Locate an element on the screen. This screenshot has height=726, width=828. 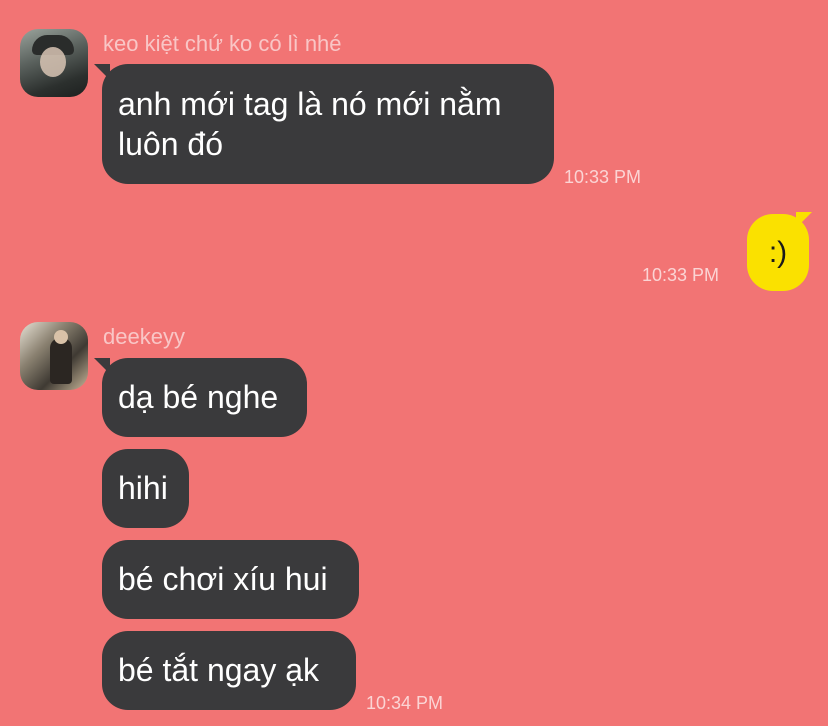
message-bubble: bé chơi xíu hui is located at coordinates (230, 579).